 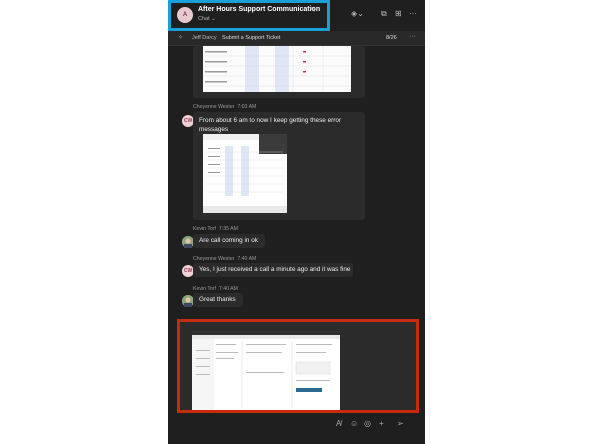 I want to click on share-screen-icon: ⧉, so click(x=384, y=14).